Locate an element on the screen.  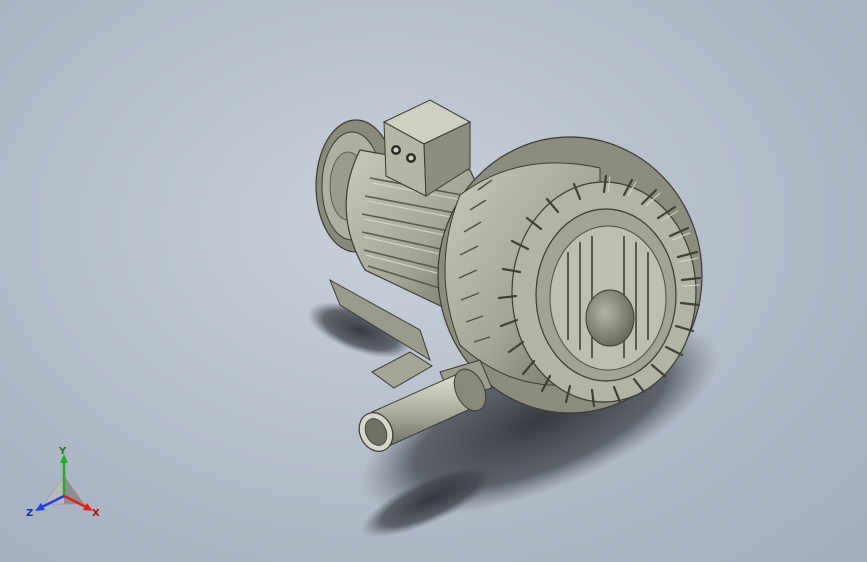
view-orientation-triad: Y X Z is located at coordinates (64, 486).